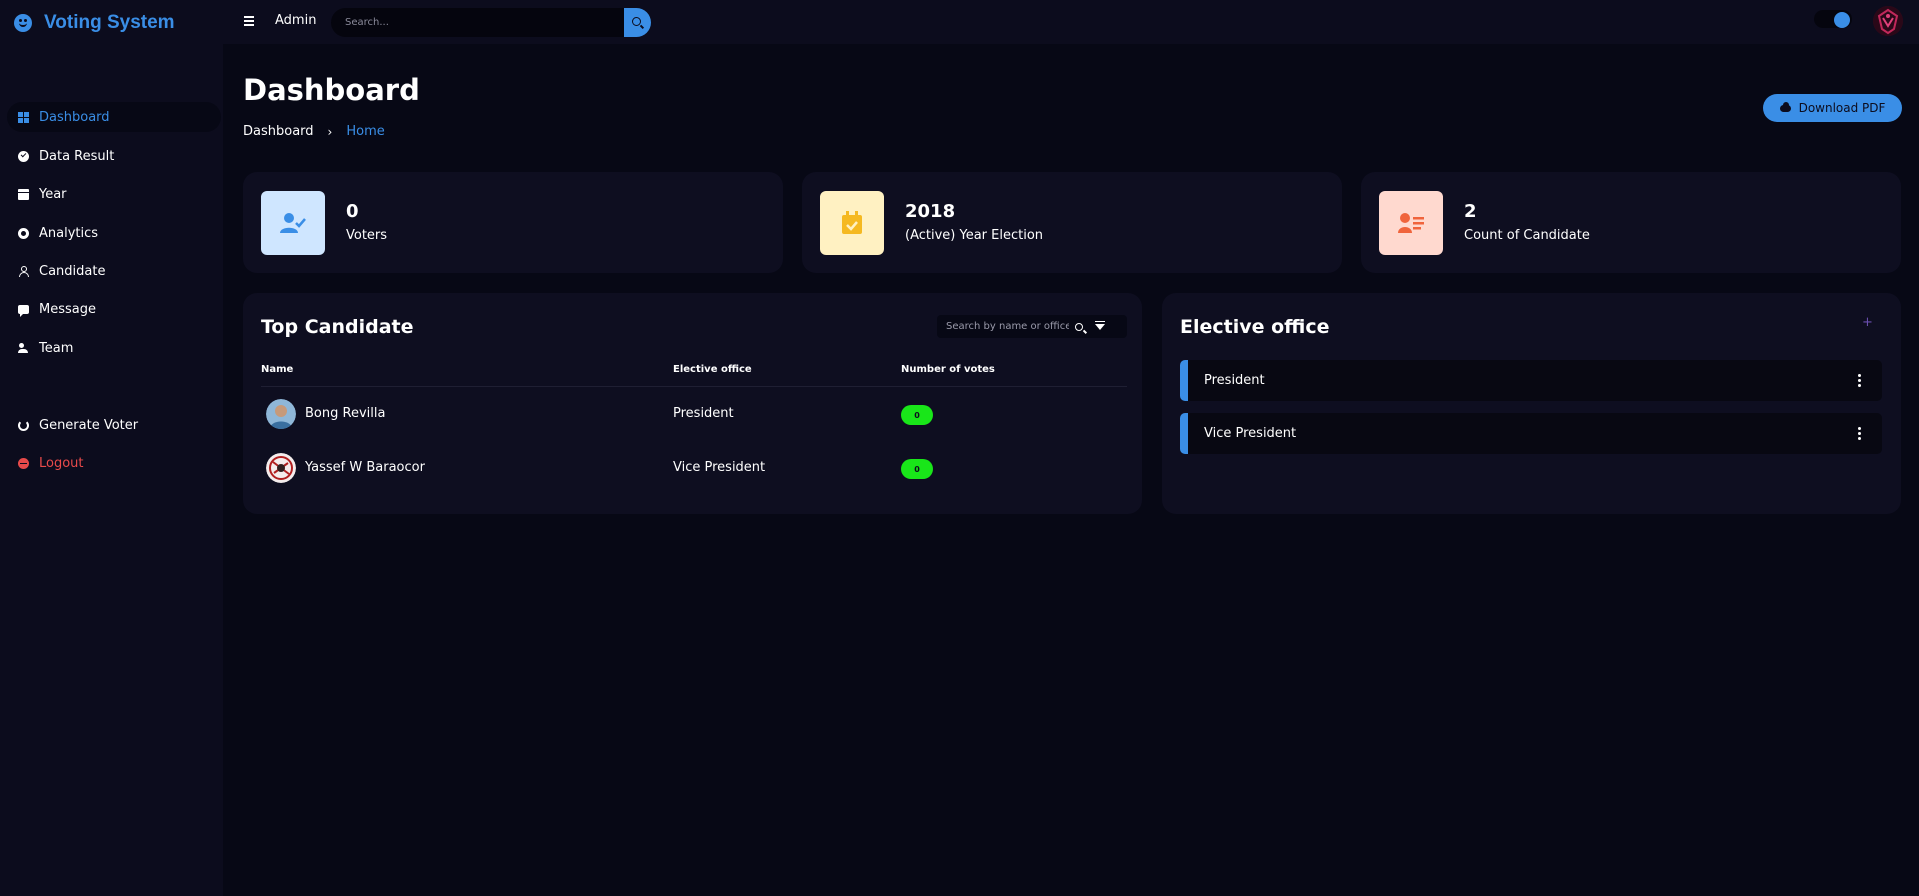 This screenshot has height=896, width=1919. What do you see at coordinates (69, 233) in the screenshot?
I see `sidebar-item-label: Analytics` at bounding box center [69, 233].